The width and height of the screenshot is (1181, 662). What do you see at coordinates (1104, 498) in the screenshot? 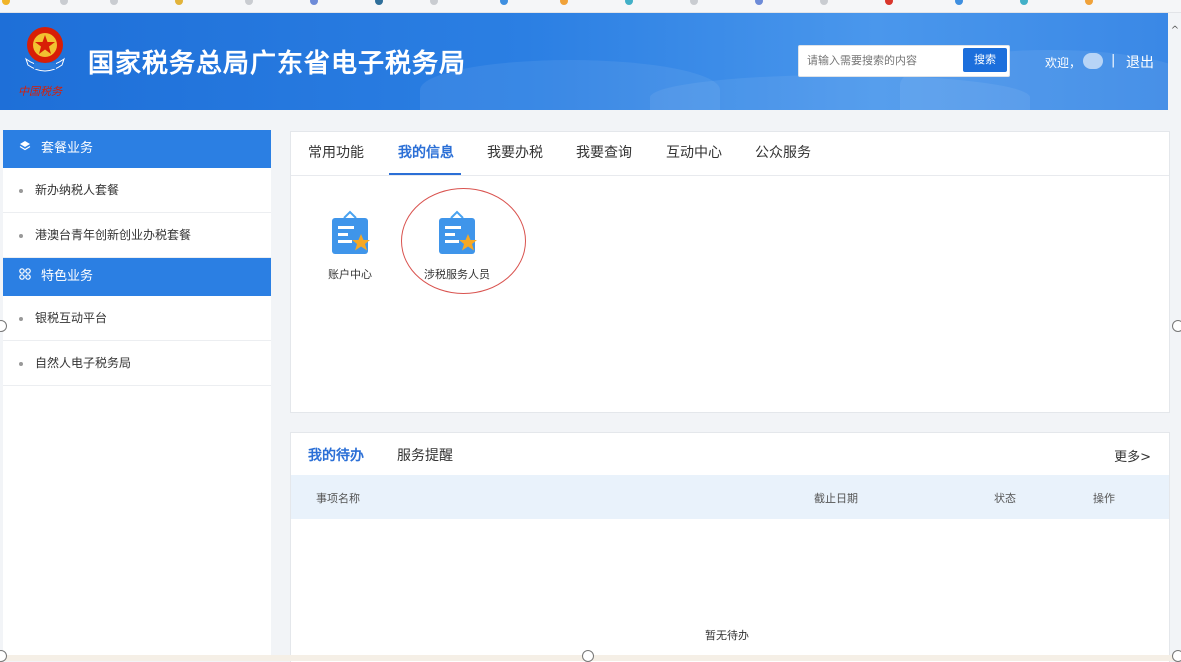
I see `column-header: 操作` at bounding box center [1104, 498].